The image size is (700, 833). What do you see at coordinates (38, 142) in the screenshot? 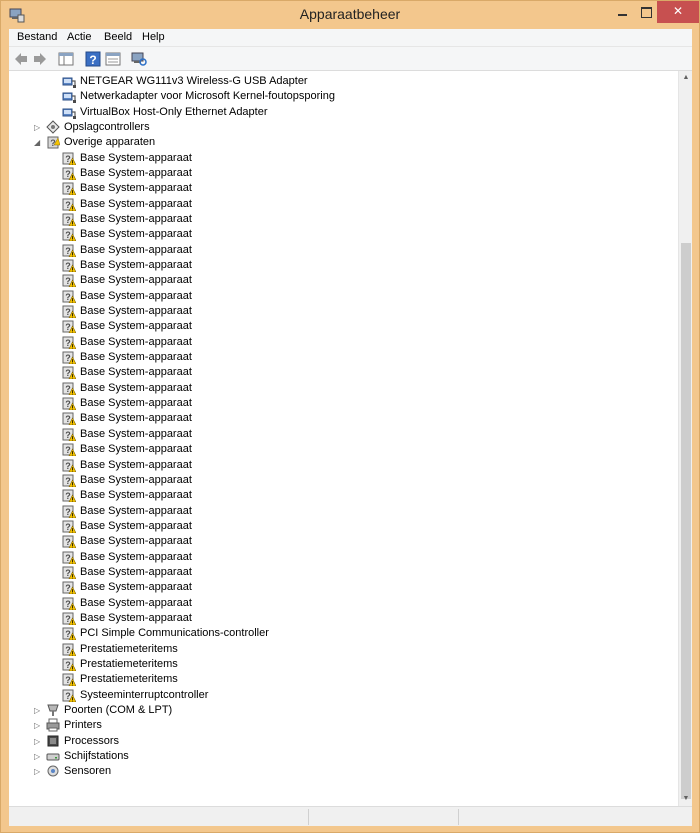
I see `collapse-arrow-icon: ◢` at bounding box center [38, 142].